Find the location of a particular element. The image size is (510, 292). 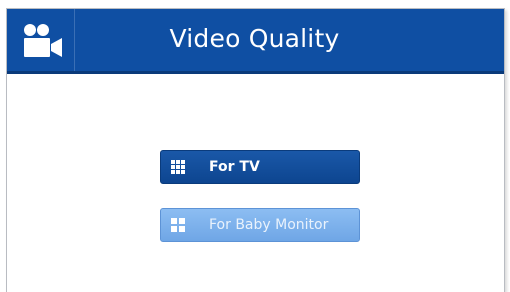

grid-4-icon is located at coordinates (178, 225).